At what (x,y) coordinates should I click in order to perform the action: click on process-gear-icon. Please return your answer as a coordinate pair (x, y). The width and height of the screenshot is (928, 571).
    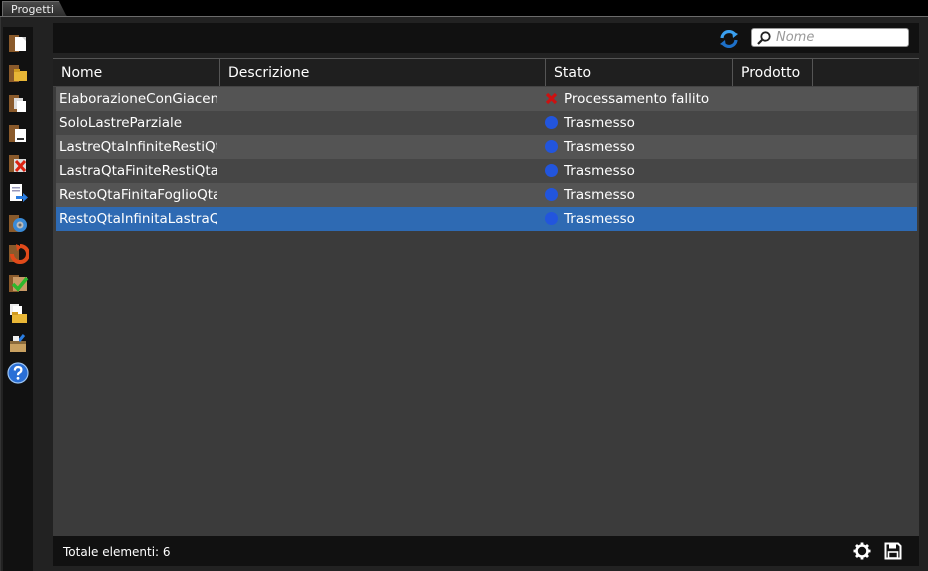
    Looking at the image, I should click on (18, 223).